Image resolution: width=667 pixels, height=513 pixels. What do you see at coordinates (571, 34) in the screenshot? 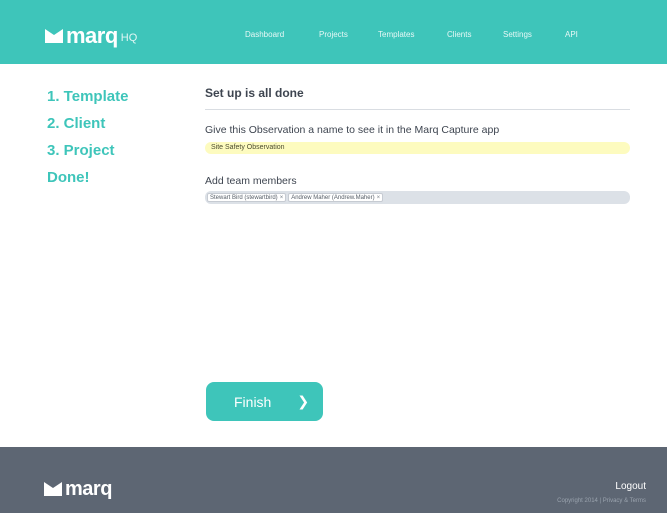
I see `nav-api: API` at bounding box center [571, 34].